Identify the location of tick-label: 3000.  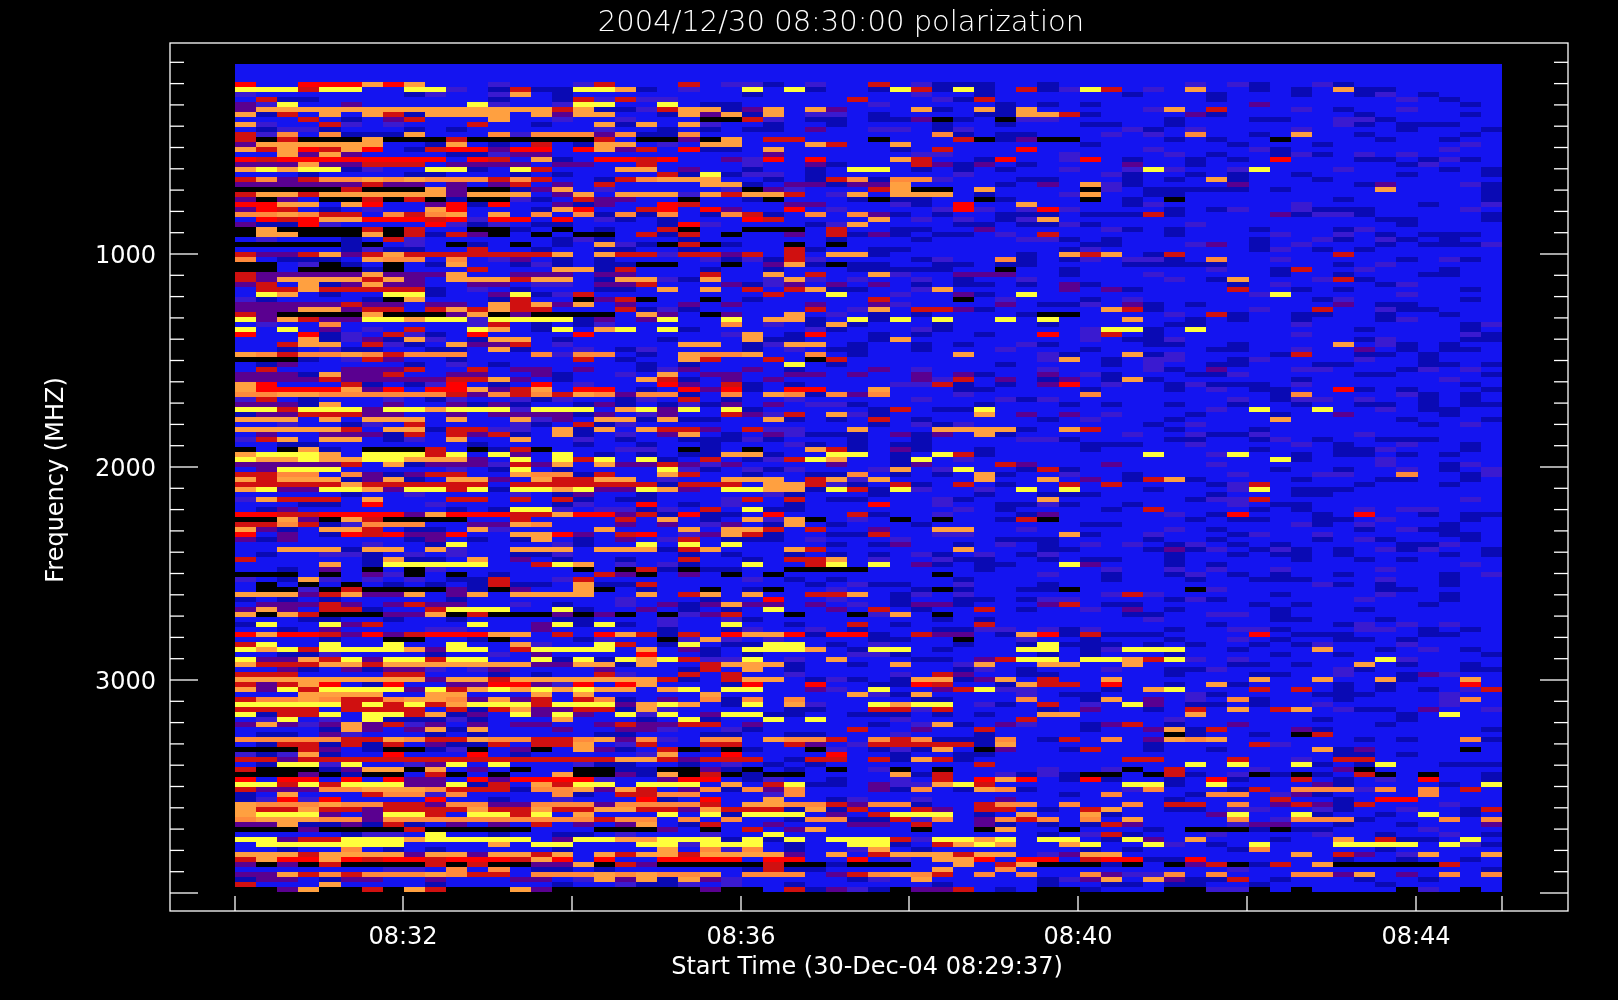
(125, 681).